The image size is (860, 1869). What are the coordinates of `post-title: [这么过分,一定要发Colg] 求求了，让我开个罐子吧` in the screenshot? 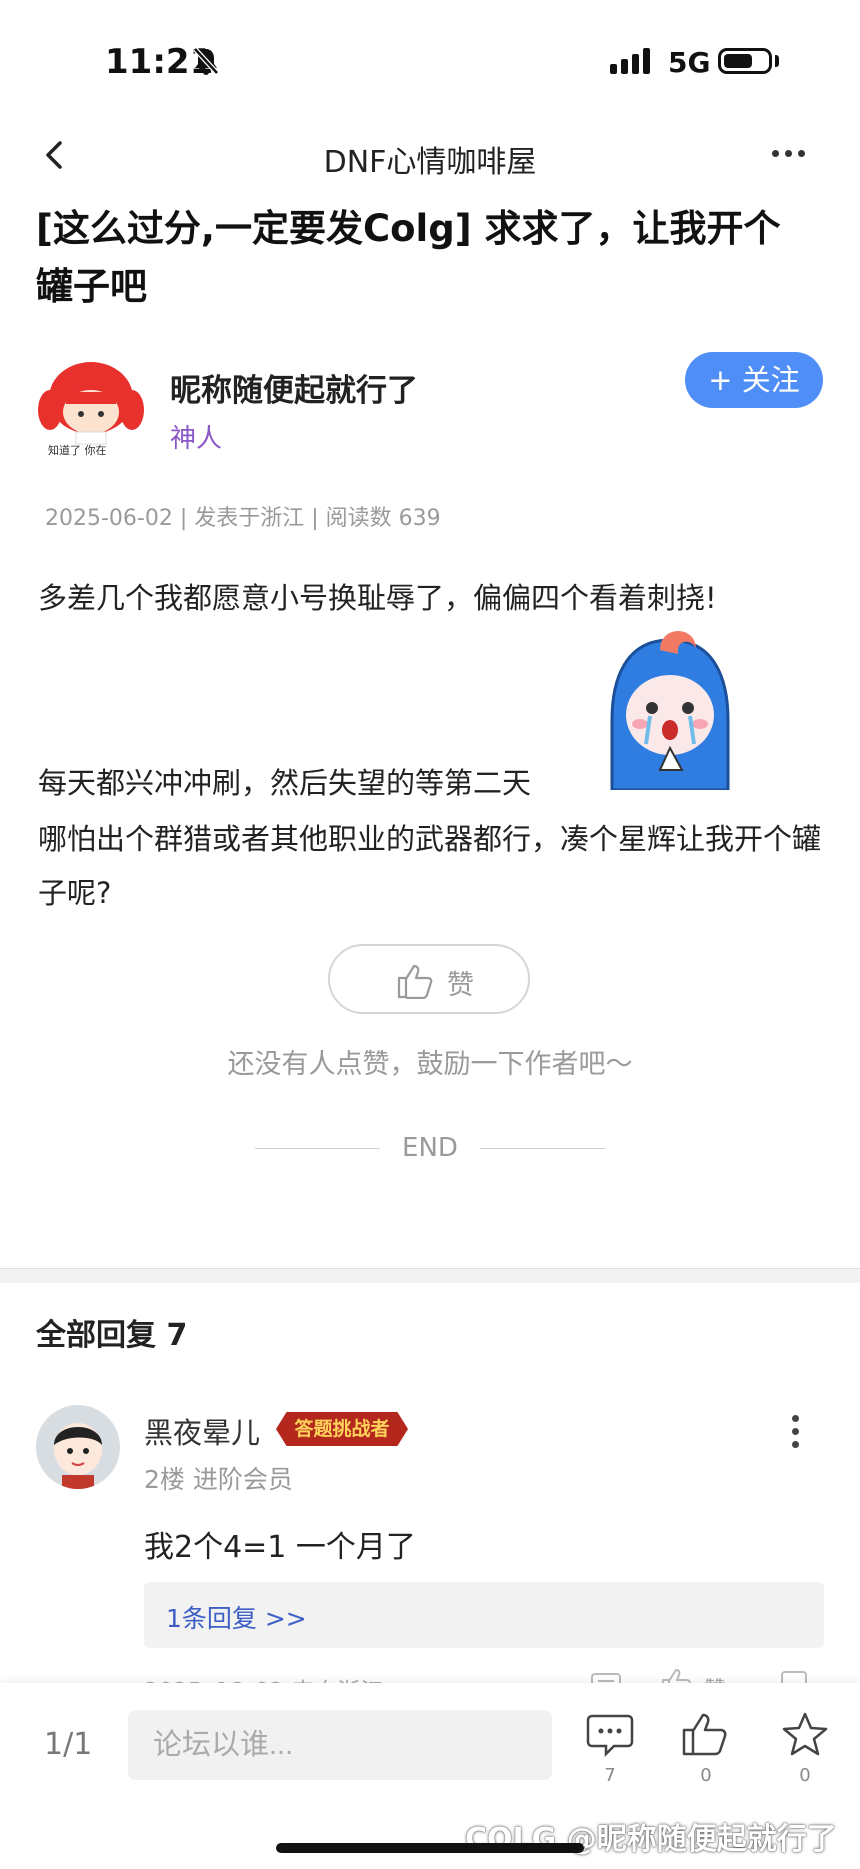 It's located at (408, 257).